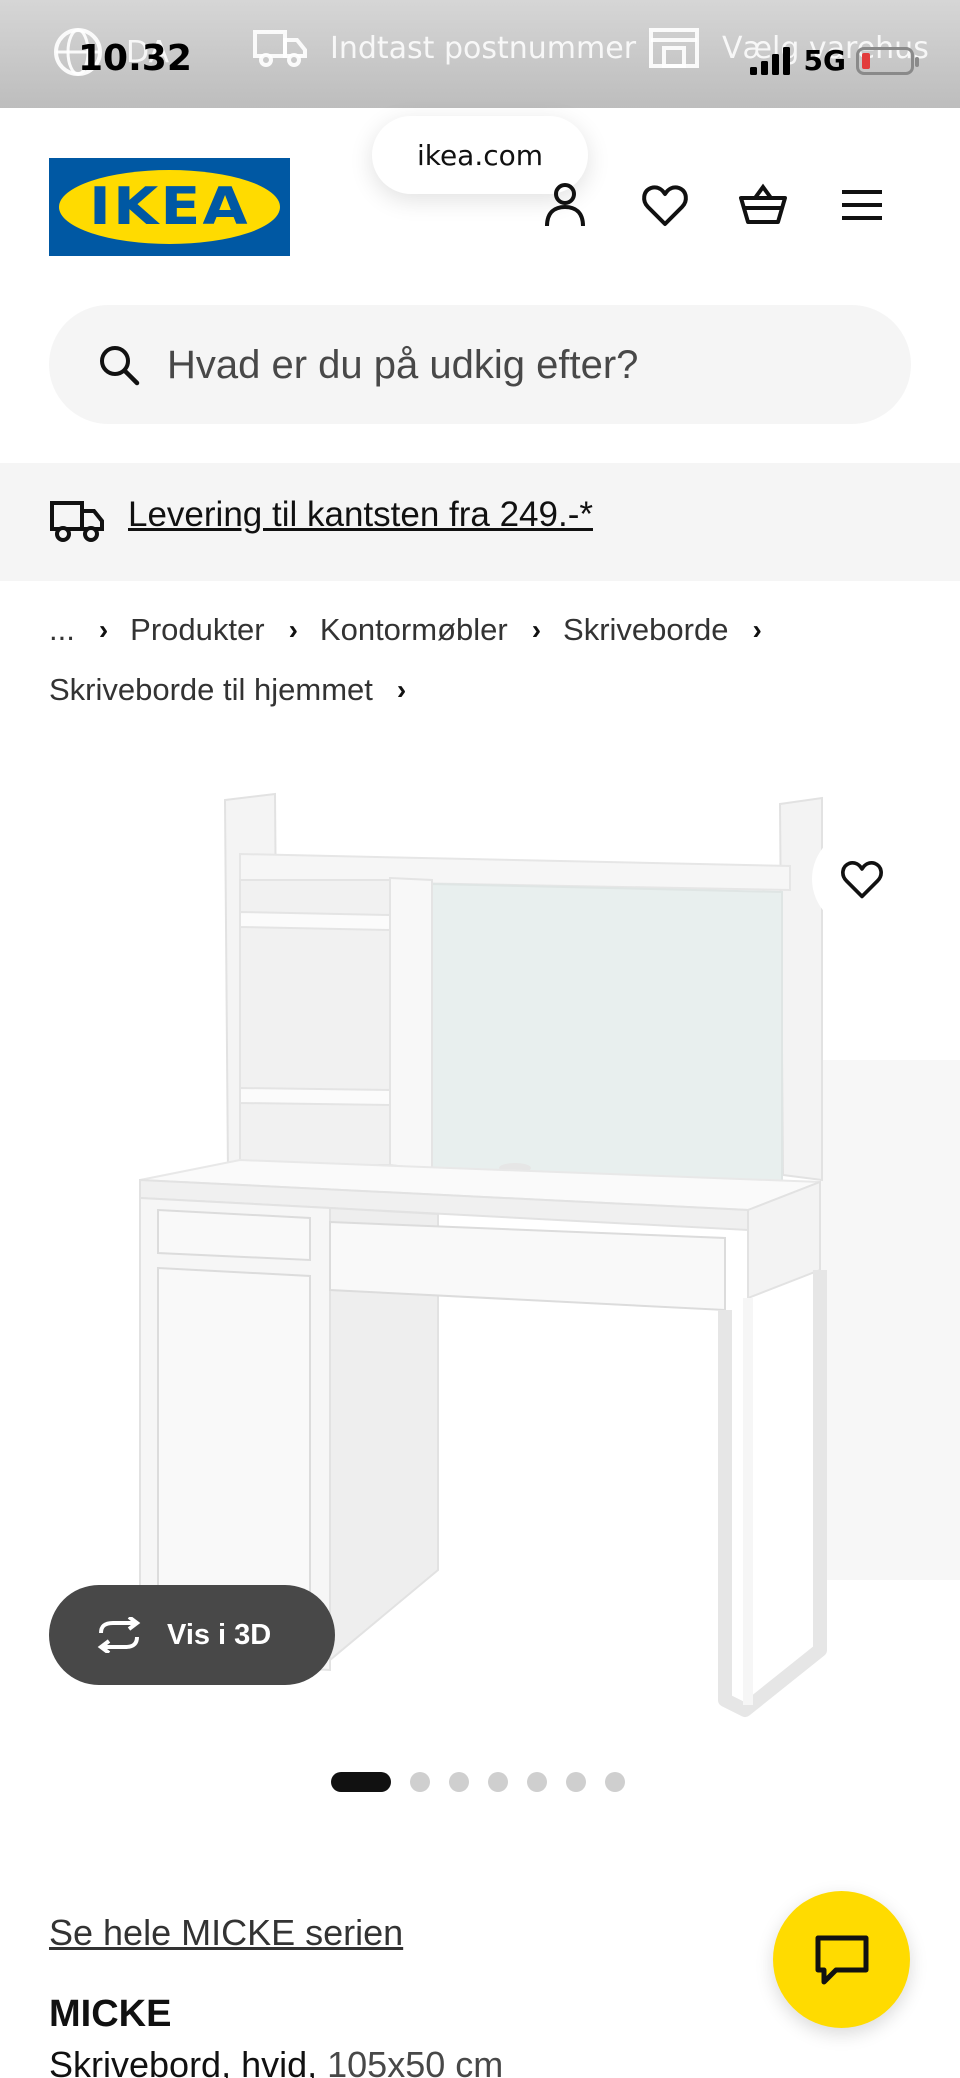  What do you see at coordinates (517, 365) in the screenshot?
I see `search-input` at bounding box center [517, 365].